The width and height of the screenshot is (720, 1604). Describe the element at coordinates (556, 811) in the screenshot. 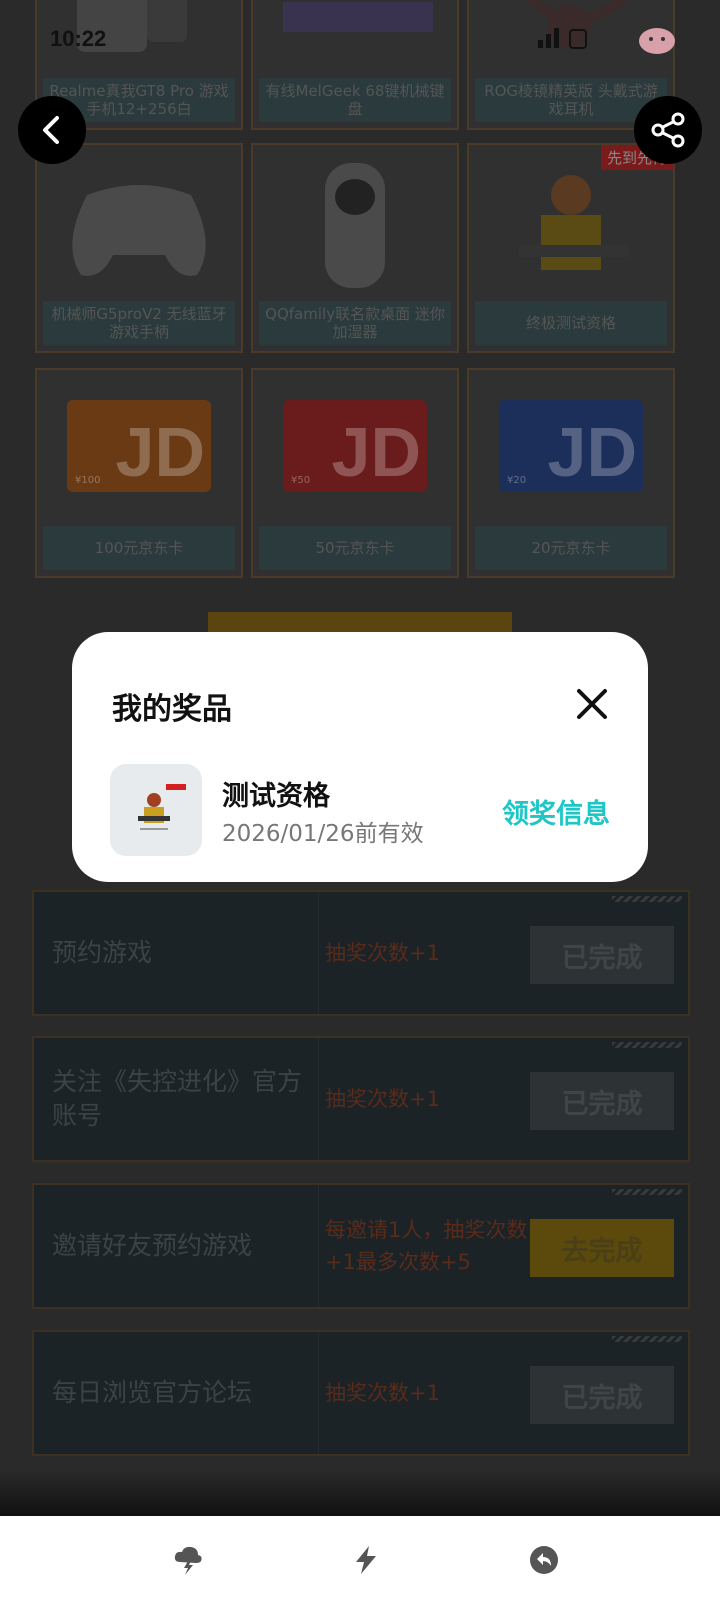

I see `claim-info-link: 领奖信息` at that location.